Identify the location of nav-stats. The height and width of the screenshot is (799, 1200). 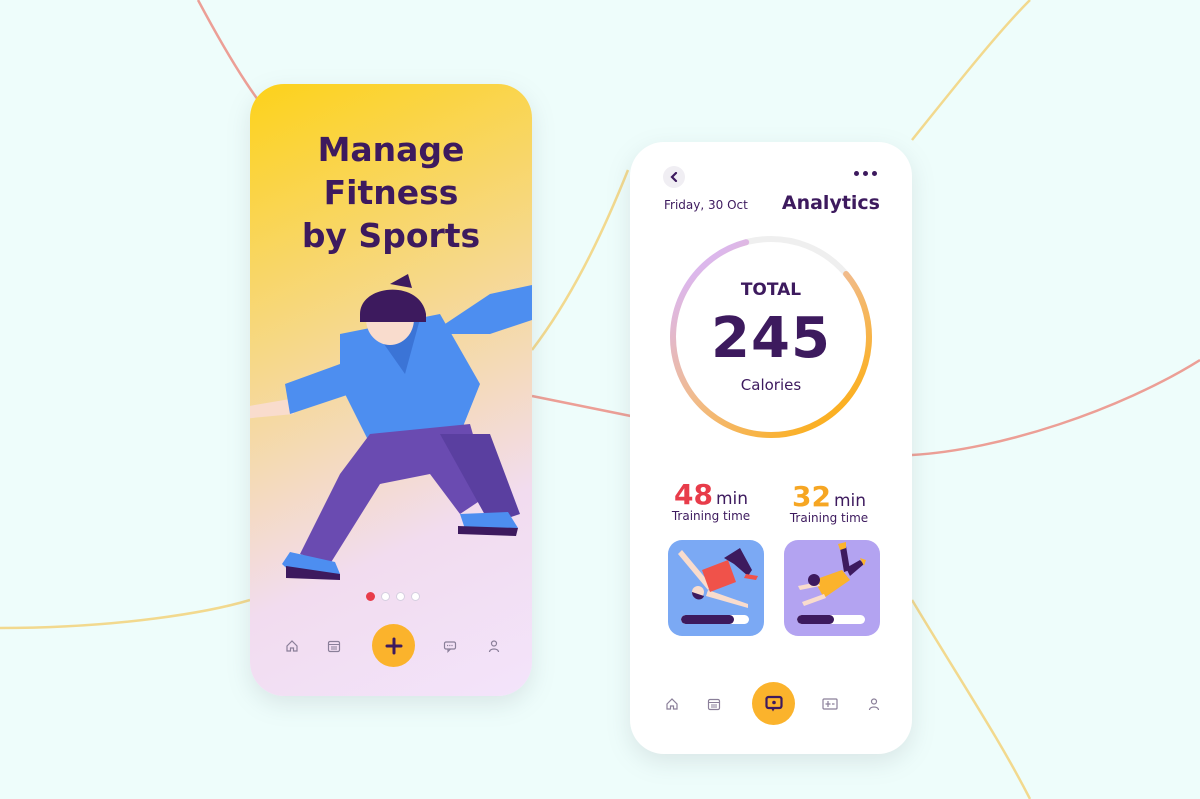
(830, 704).